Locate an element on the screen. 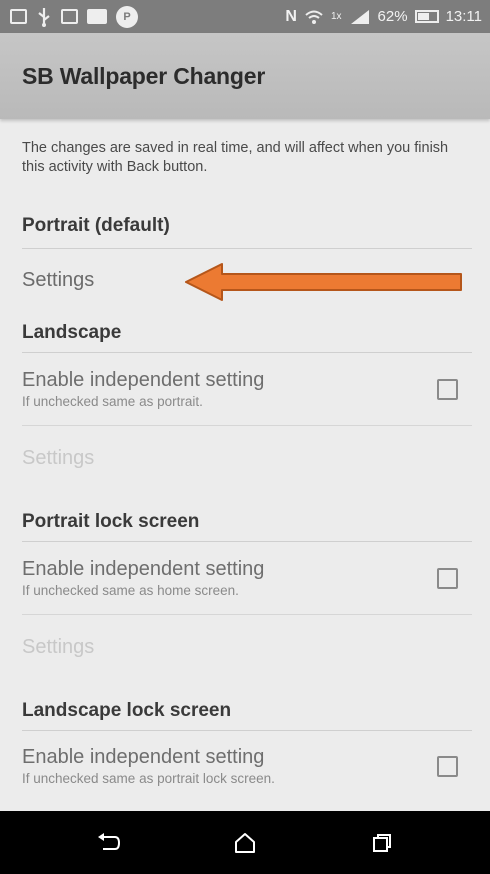  landscape-lock-toggle-title: Enable independent setting is located at coordinates (143, 757).